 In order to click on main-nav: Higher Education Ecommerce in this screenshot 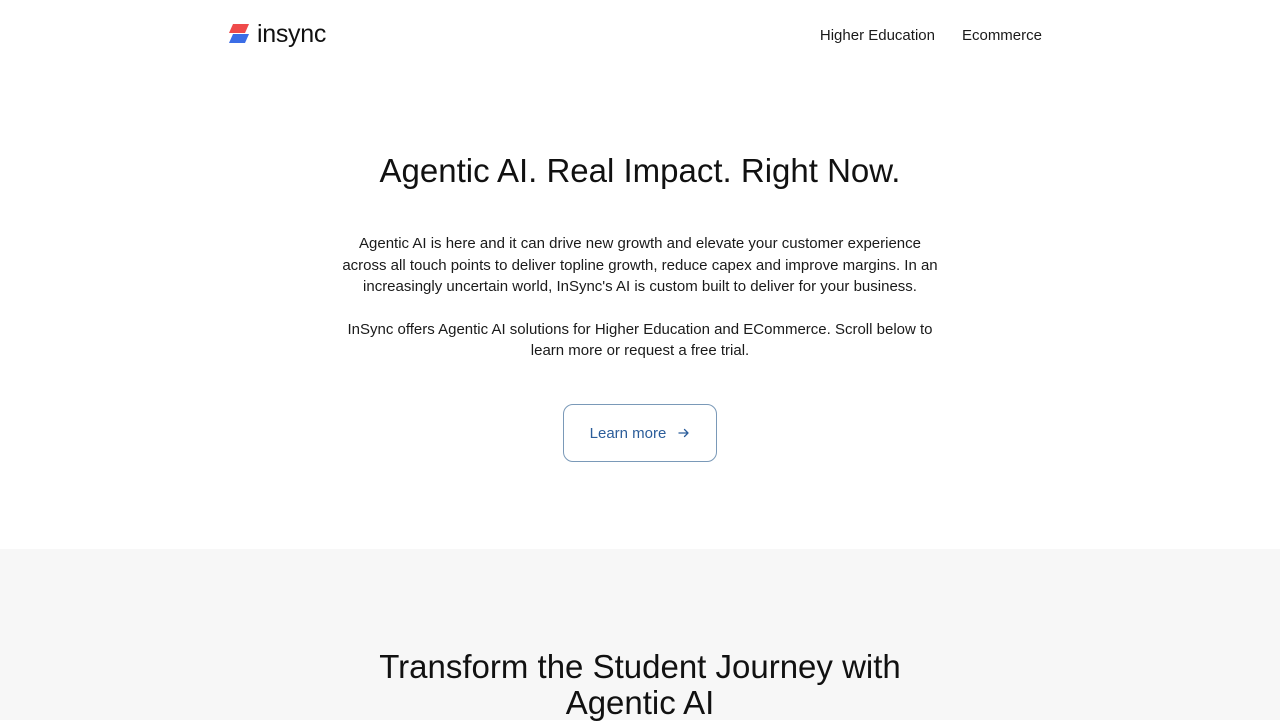, I will do `click(931, 36)`.